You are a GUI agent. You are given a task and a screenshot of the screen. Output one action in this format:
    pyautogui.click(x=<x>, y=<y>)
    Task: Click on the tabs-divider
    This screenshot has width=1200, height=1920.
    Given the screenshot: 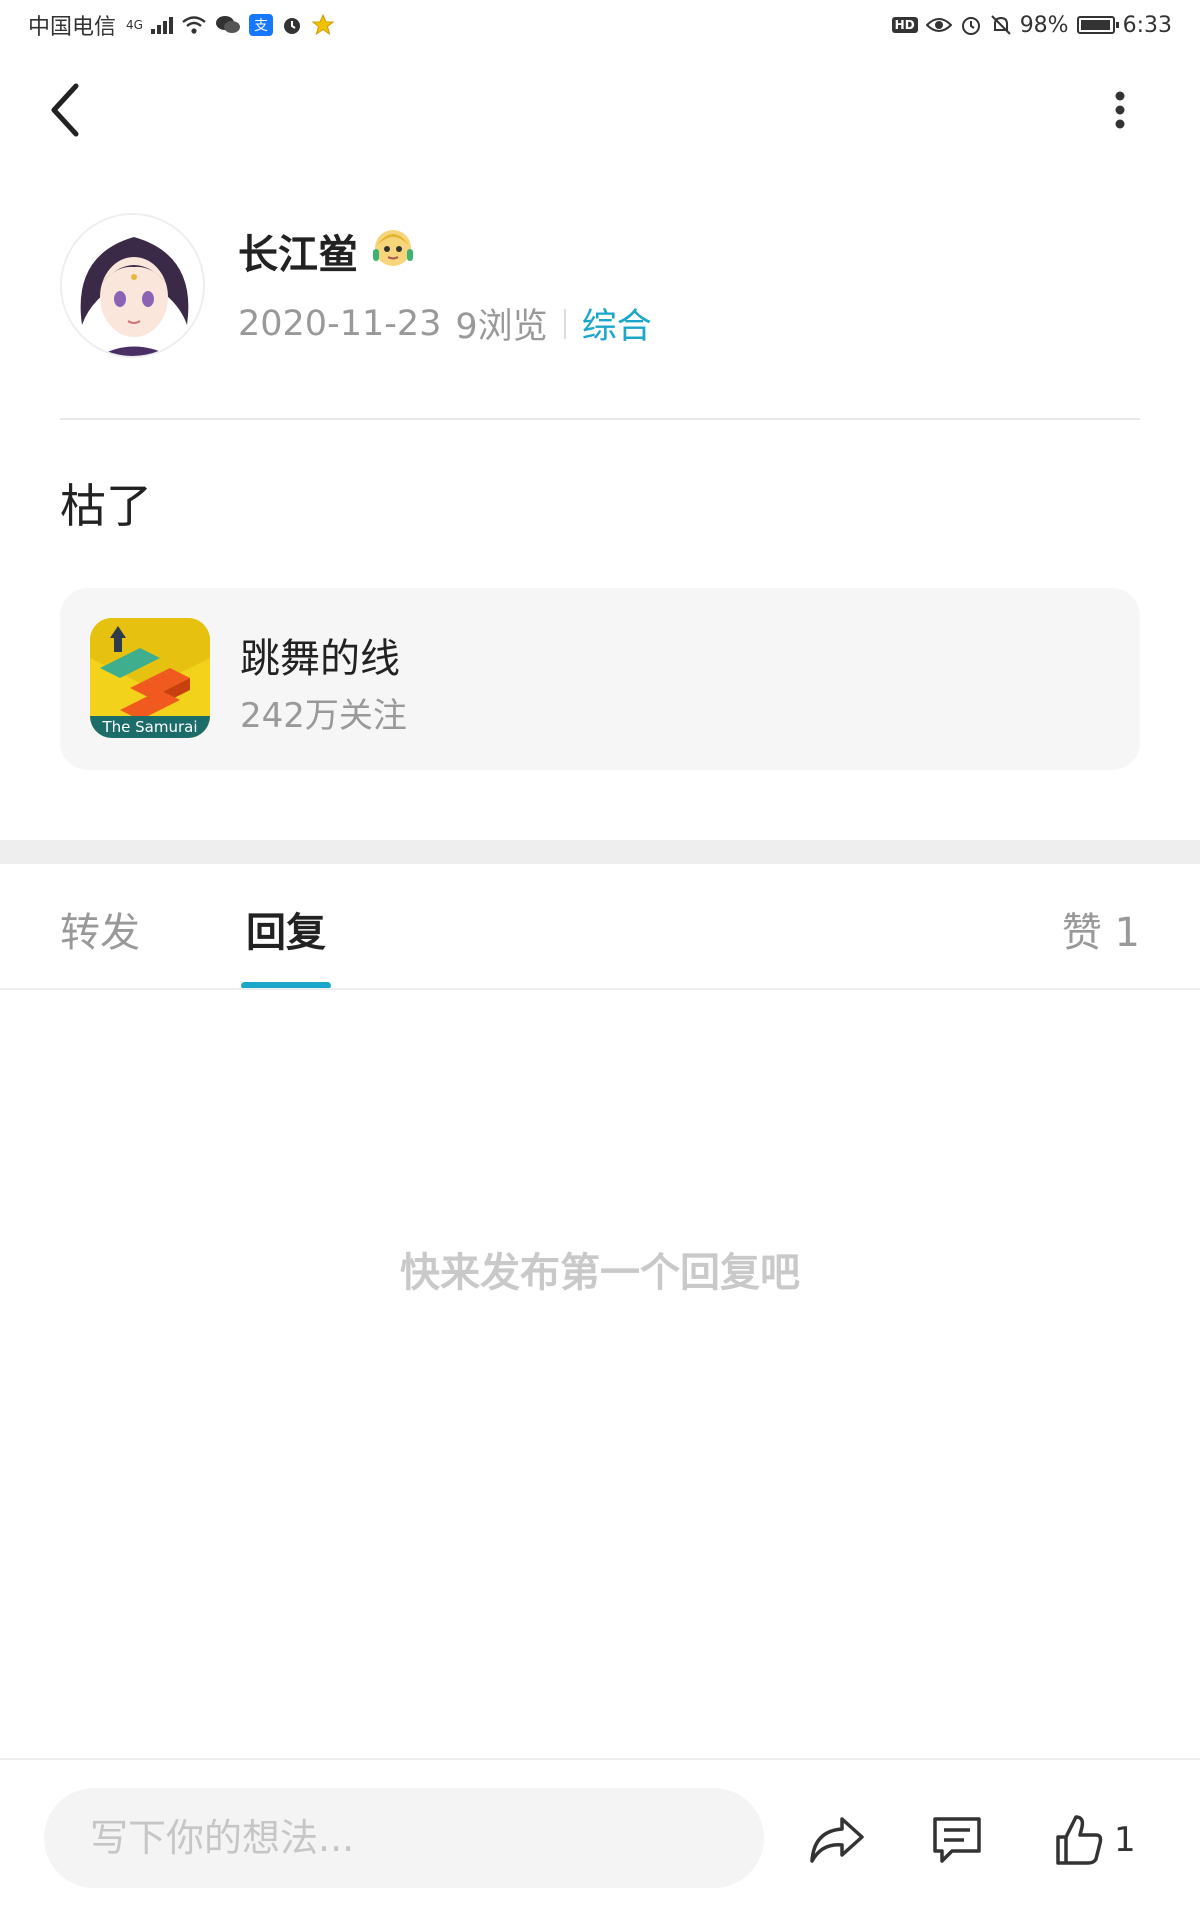 What is the action you would take?
    pyautogui.click(x=600, y=989)
    